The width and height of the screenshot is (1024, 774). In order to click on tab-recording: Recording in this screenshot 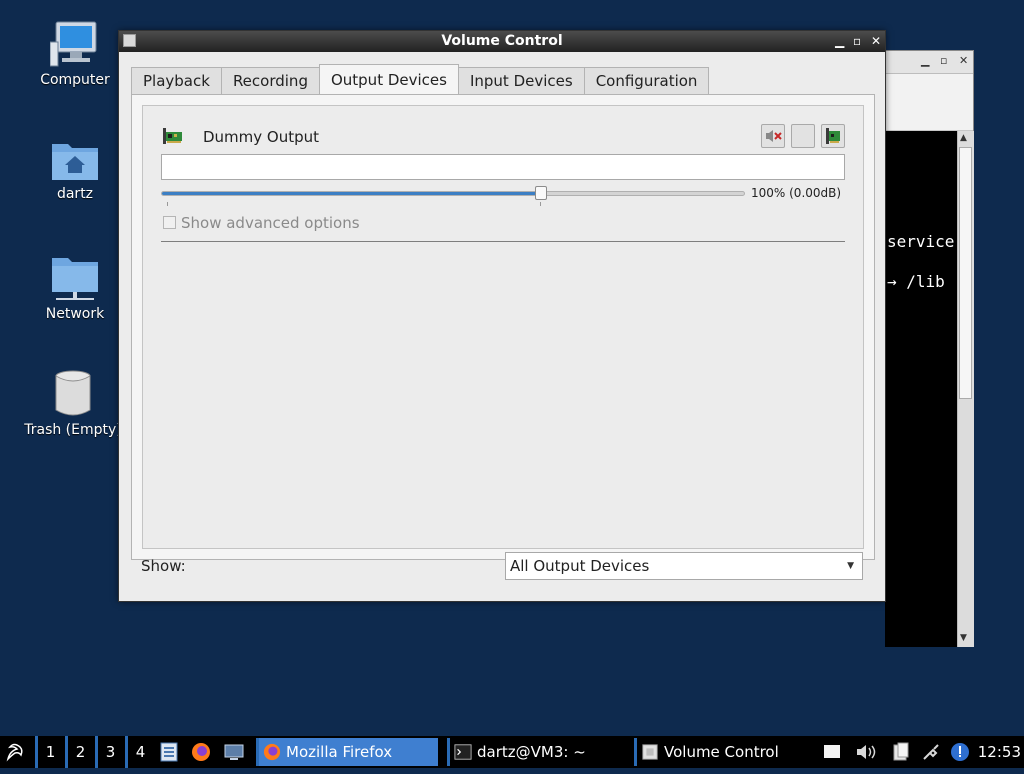, I will do `click(270, 80)`.